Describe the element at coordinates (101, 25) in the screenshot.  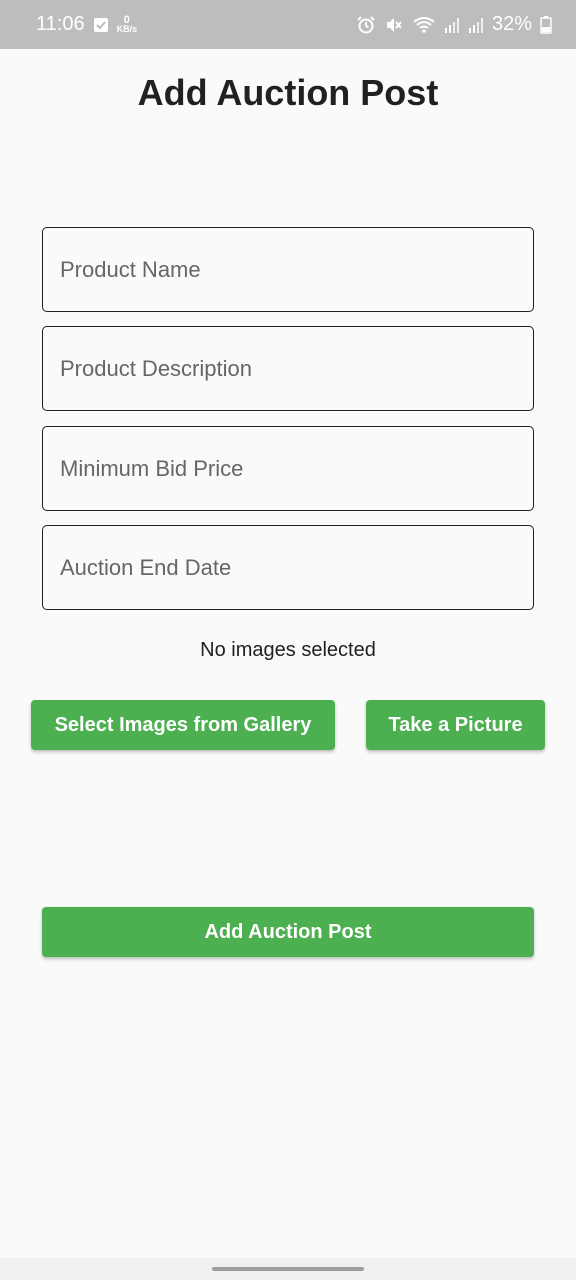
I see `checkbox-notification-icon` at that location.